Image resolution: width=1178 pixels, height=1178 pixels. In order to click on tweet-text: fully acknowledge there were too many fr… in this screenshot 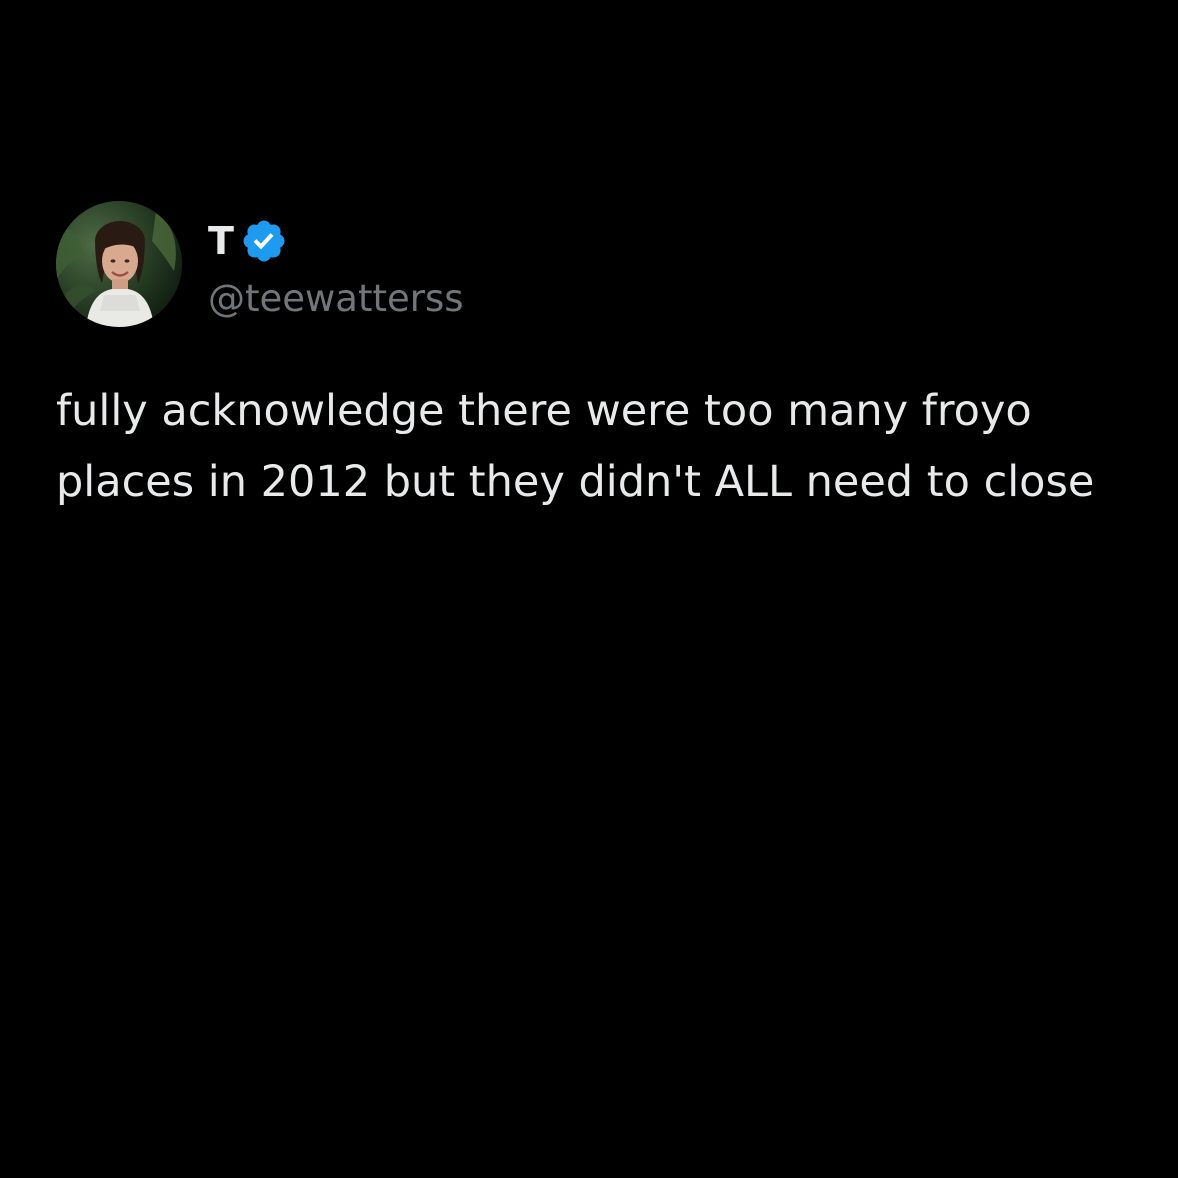, I will do `click(575, 446)`.